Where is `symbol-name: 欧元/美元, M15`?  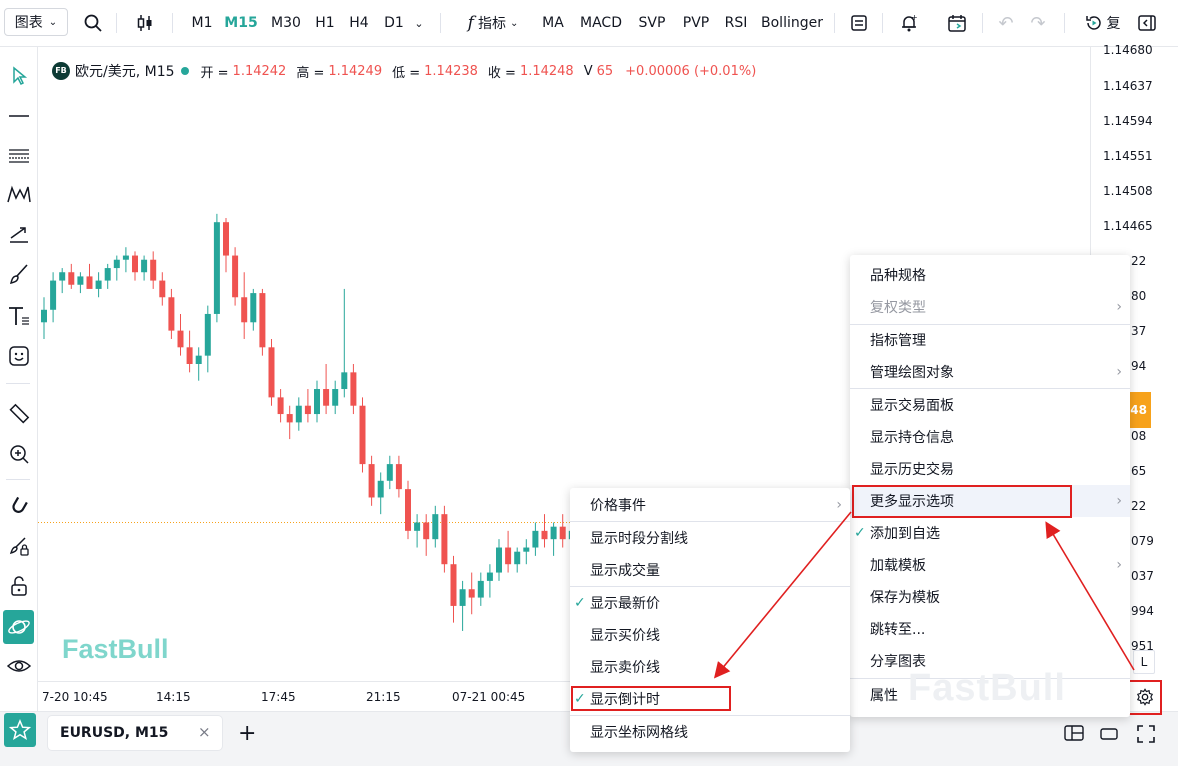 symbol-name: 欧元/美元, M15 is located at coordinates (125, 71).